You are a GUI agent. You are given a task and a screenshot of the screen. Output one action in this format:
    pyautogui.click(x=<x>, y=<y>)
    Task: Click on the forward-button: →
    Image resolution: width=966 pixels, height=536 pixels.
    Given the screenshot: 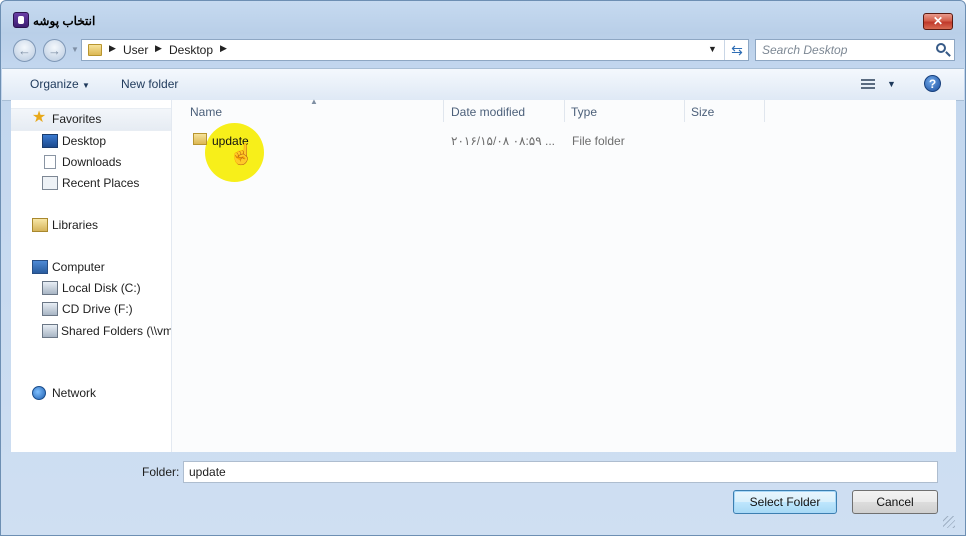 What is the action you would take?
    pyautogui.click(x=54, y=50)
    